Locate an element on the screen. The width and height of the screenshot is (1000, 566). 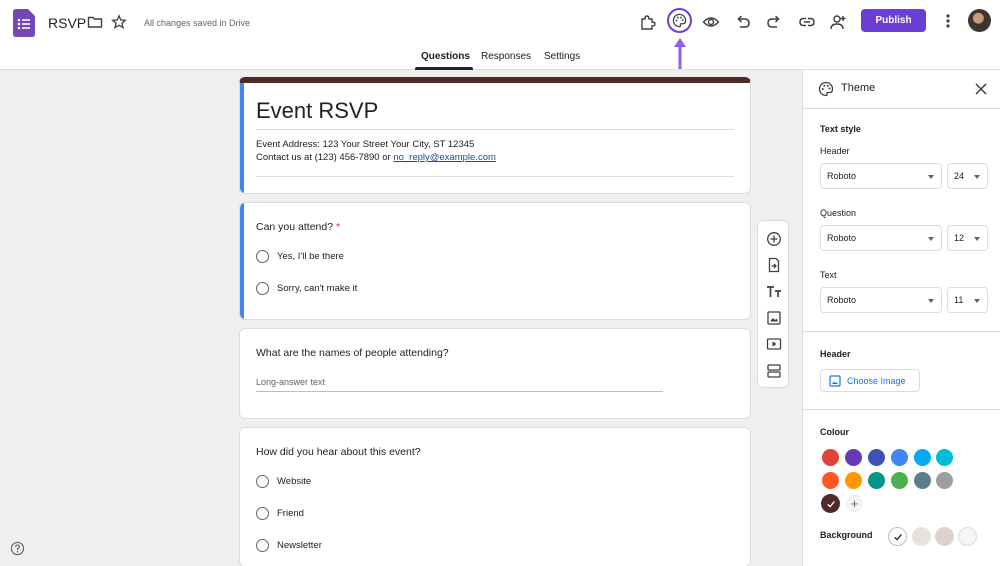
avatar is located at coordinates (979, 20).